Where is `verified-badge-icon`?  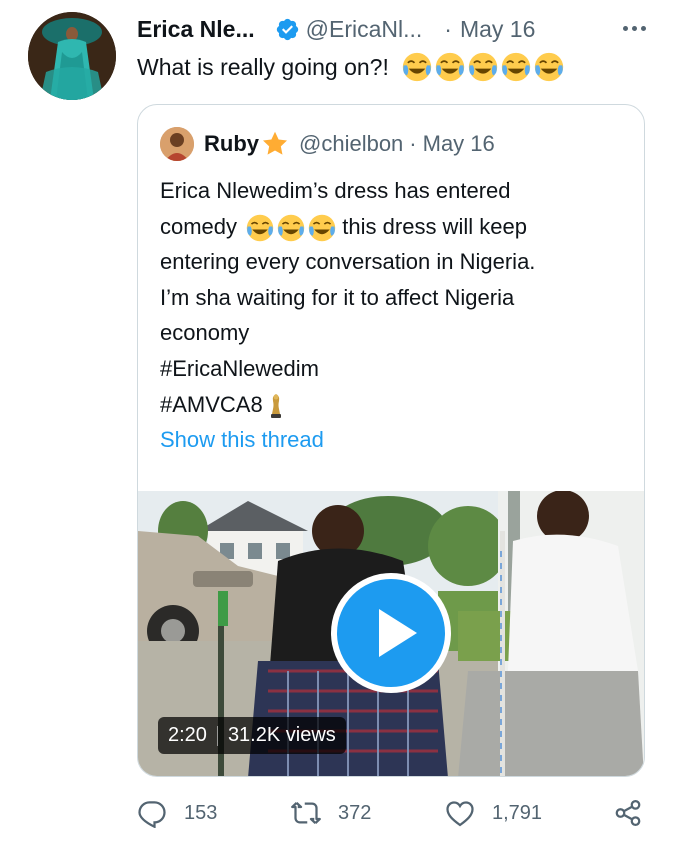
verified-badge-icon is located at coordinates (287, 29).